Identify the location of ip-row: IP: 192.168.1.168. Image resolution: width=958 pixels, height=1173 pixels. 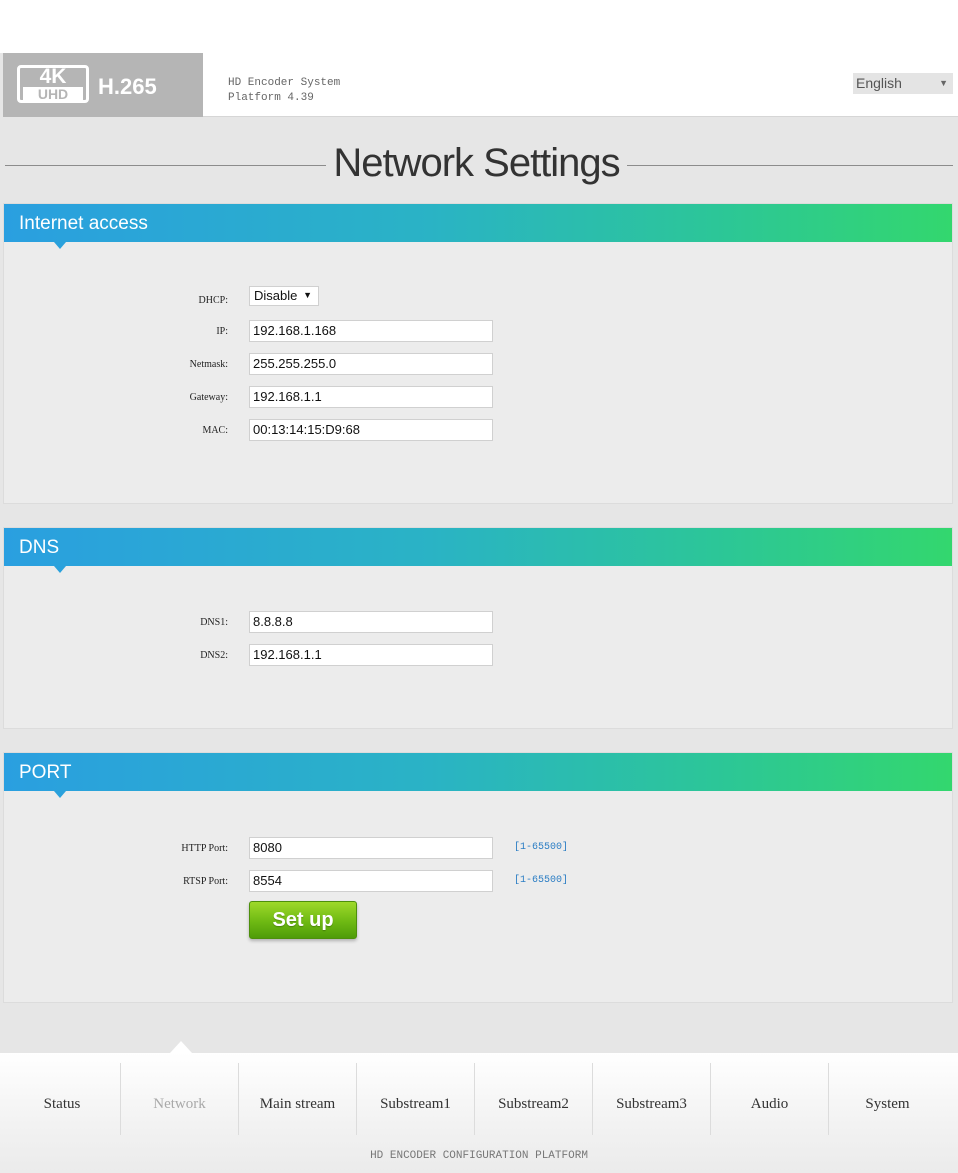
(479, 331).